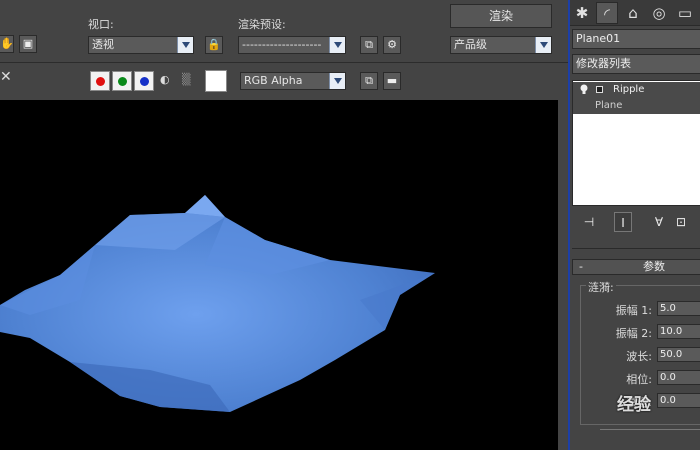 The width and height of the screenshot is (700, 450). I want to click on viewport-border, so click(563, 275).